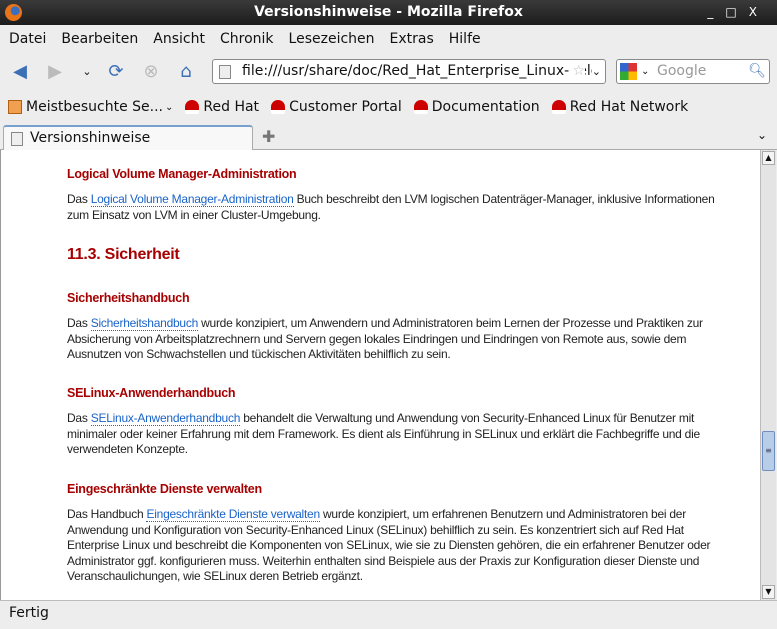 Image resolution: width=777 pixels, height=629 pixels. I want to click on scroll-thumb: ≡, so click(768, 450).